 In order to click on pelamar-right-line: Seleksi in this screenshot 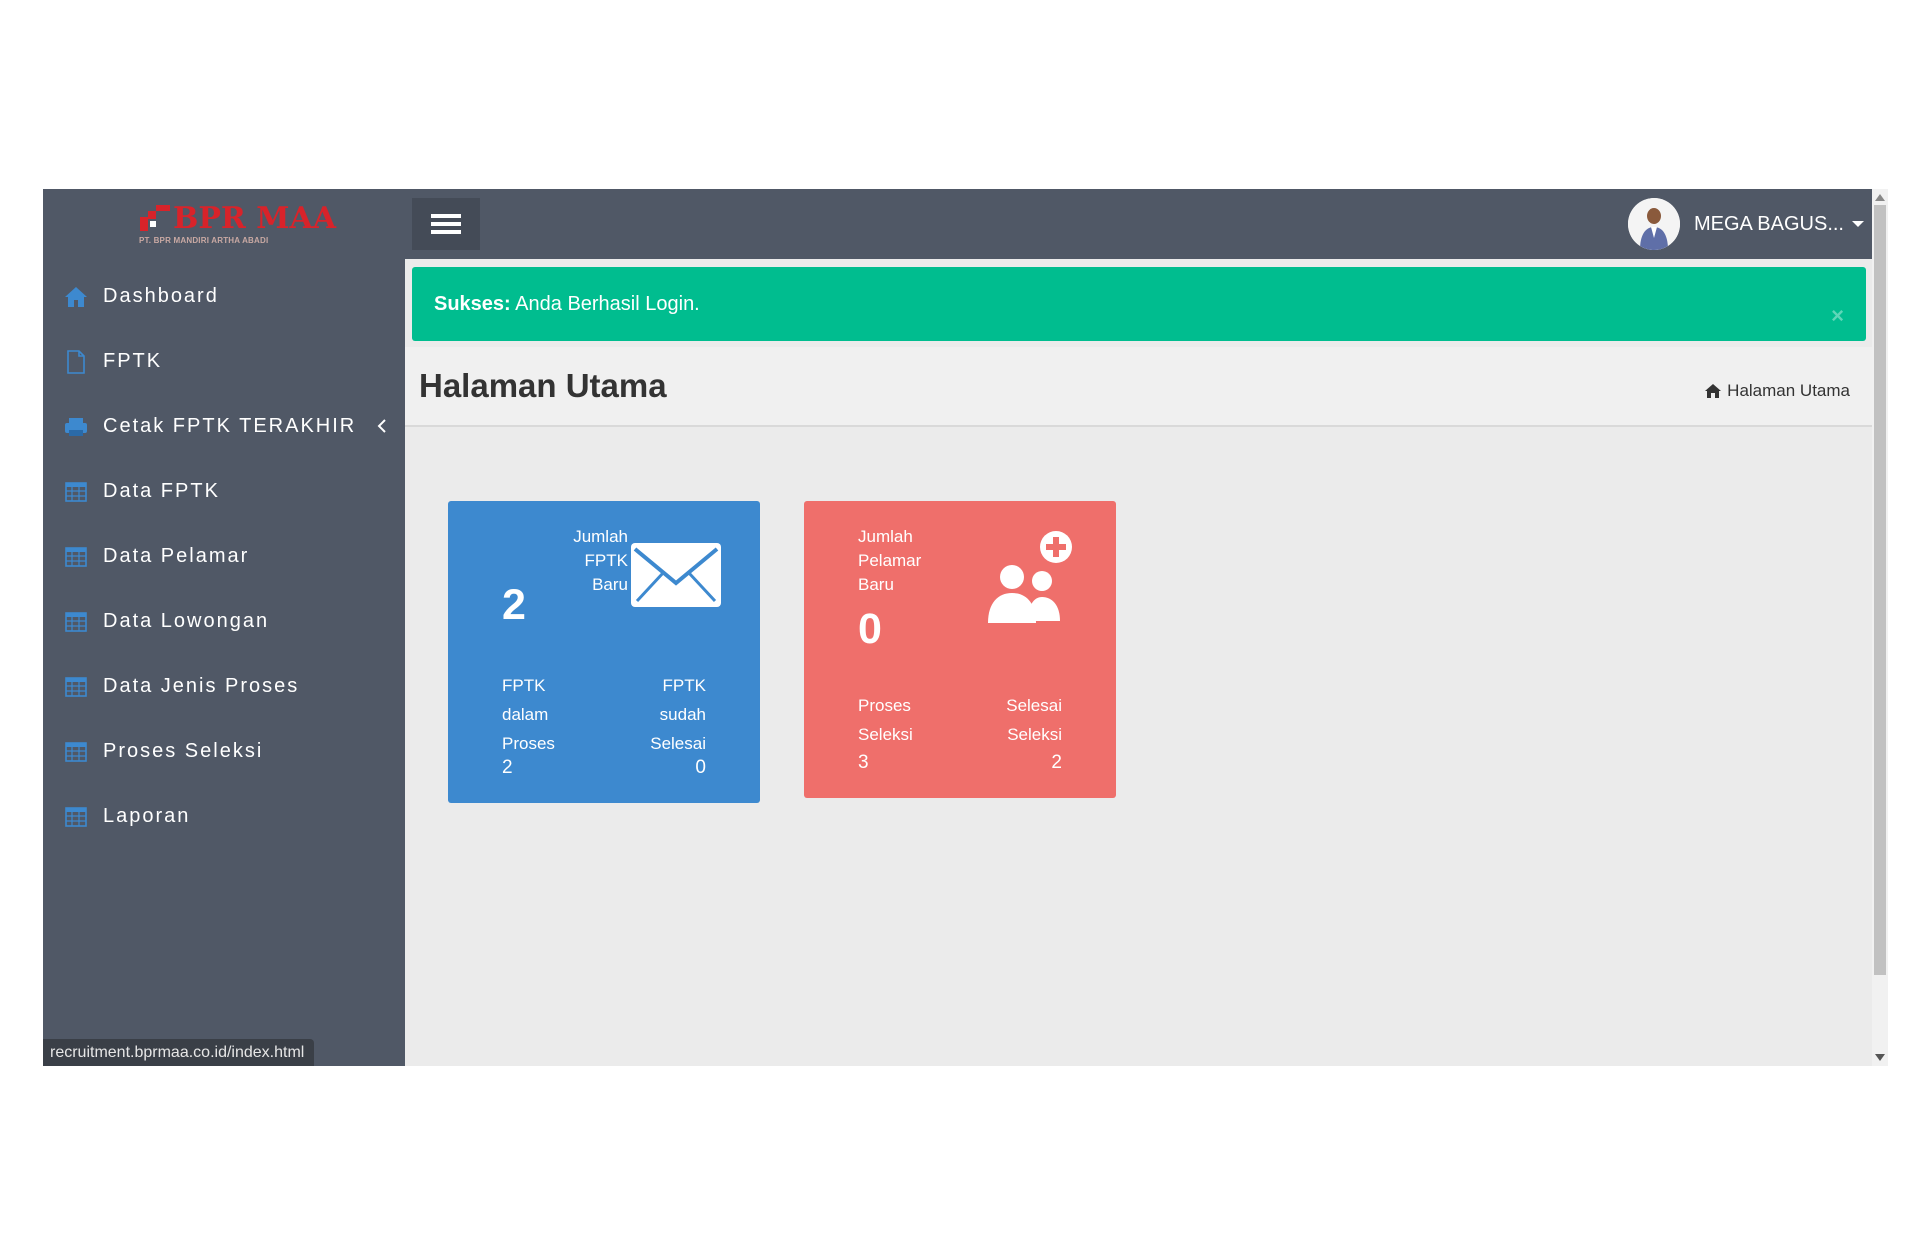, I will do `click(1034, 734)`.